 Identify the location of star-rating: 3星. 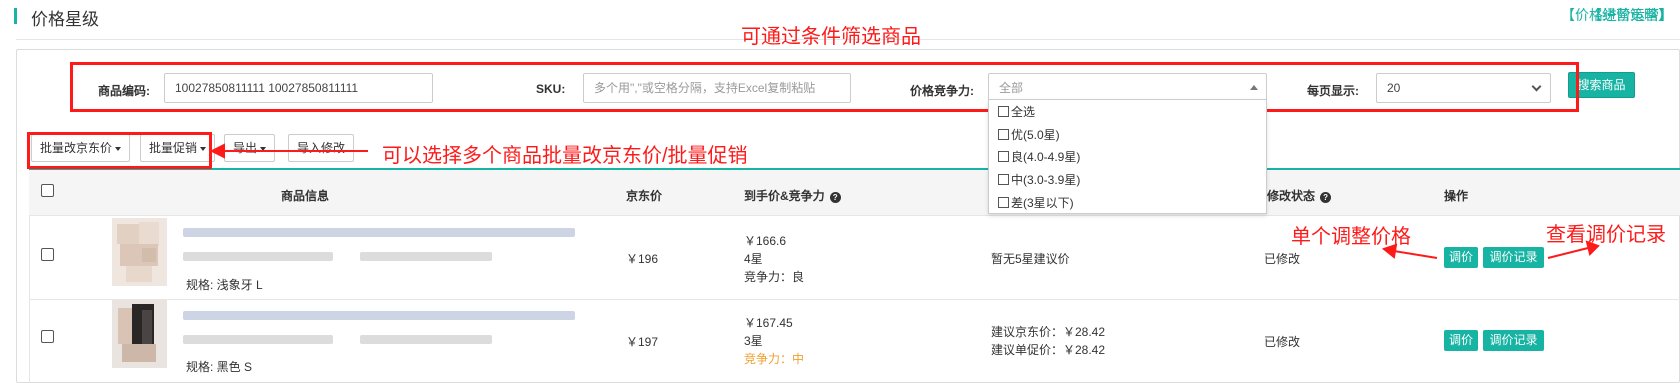
(753, 341).